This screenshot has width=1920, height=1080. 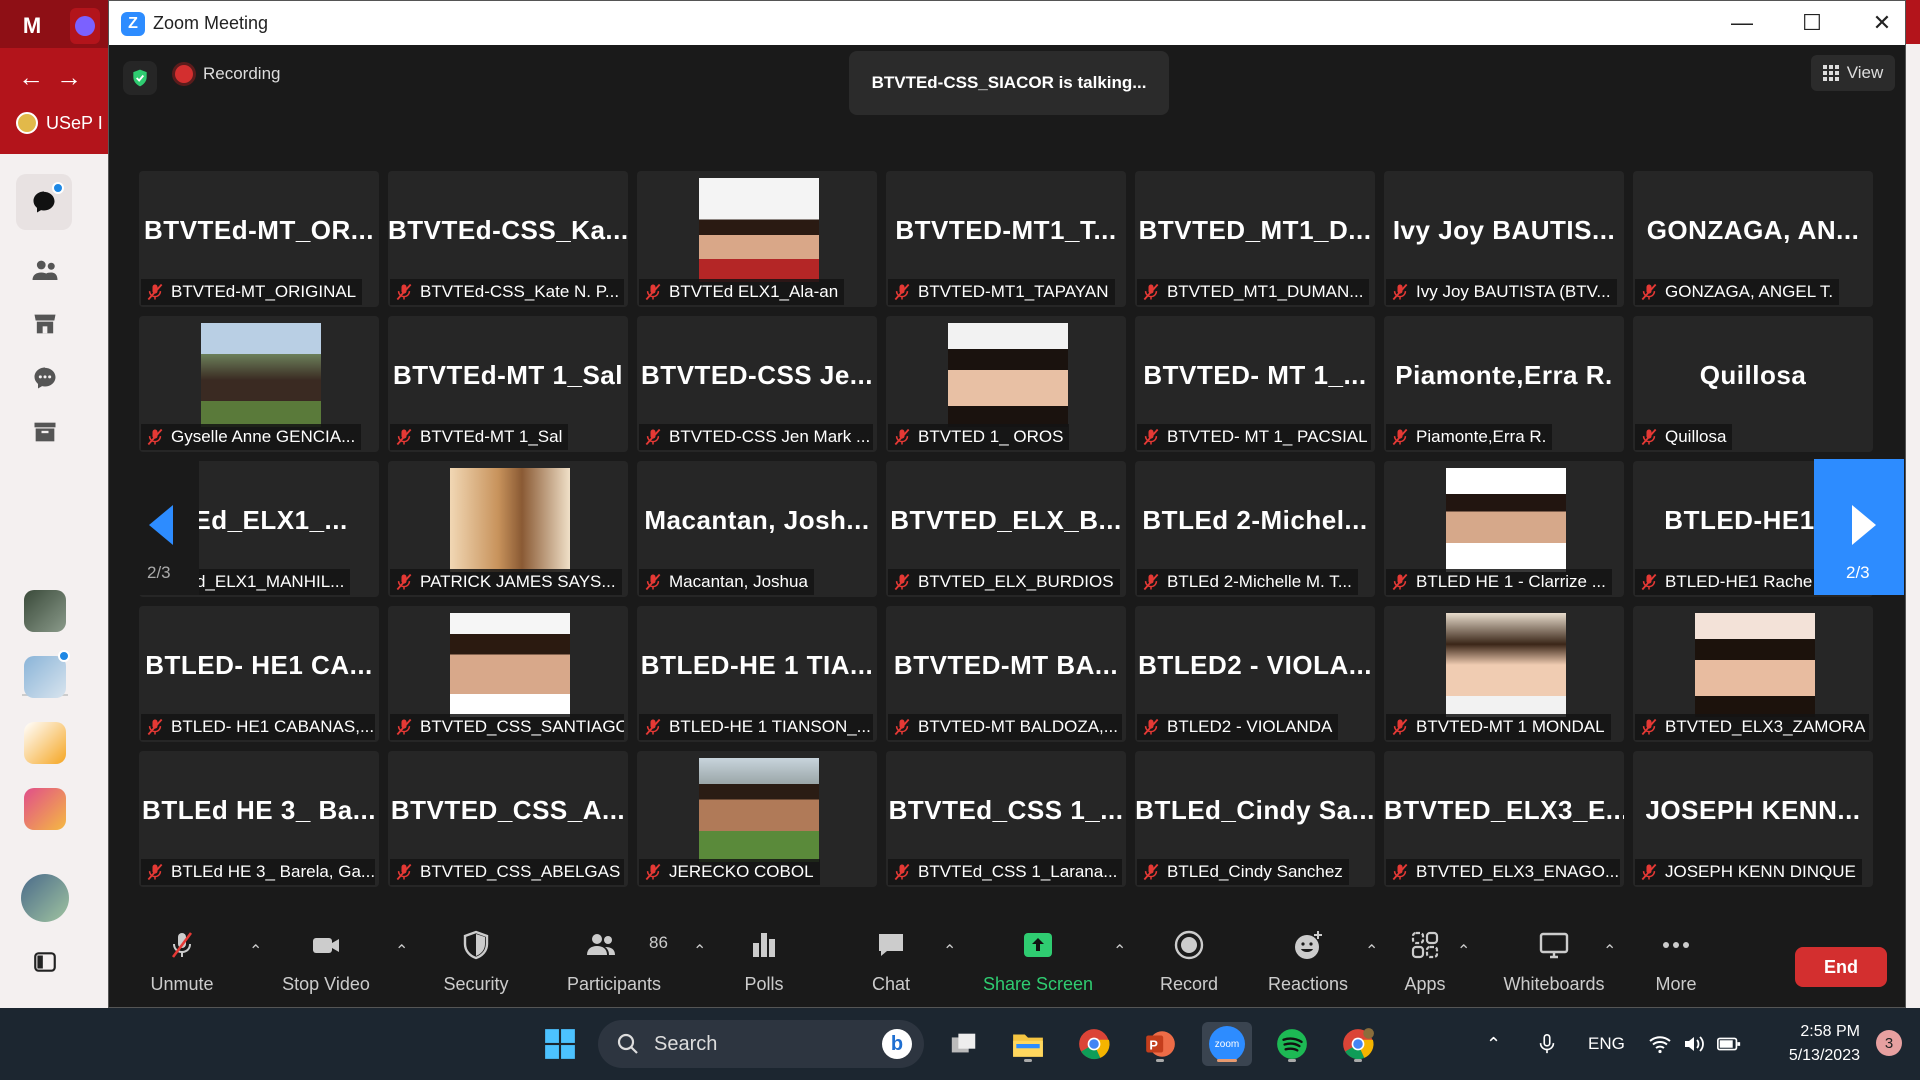 What do you see at coordinates (1308, 960) in the screenshot?
I see `reactions-button: Reactions` at bounding box center [1308, 960].